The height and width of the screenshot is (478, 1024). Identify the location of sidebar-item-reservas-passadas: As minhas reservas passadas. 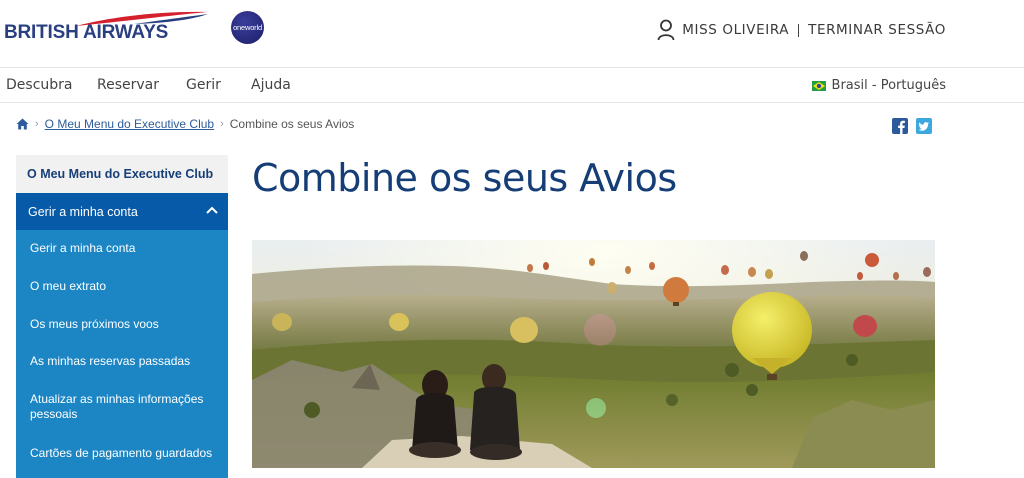
(125, 361).